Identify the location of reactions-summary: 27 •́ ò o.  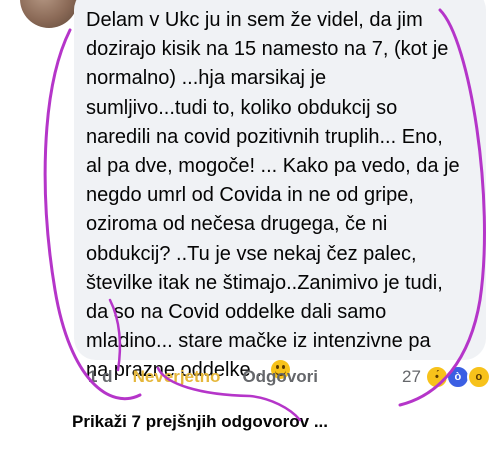
(446, 377).